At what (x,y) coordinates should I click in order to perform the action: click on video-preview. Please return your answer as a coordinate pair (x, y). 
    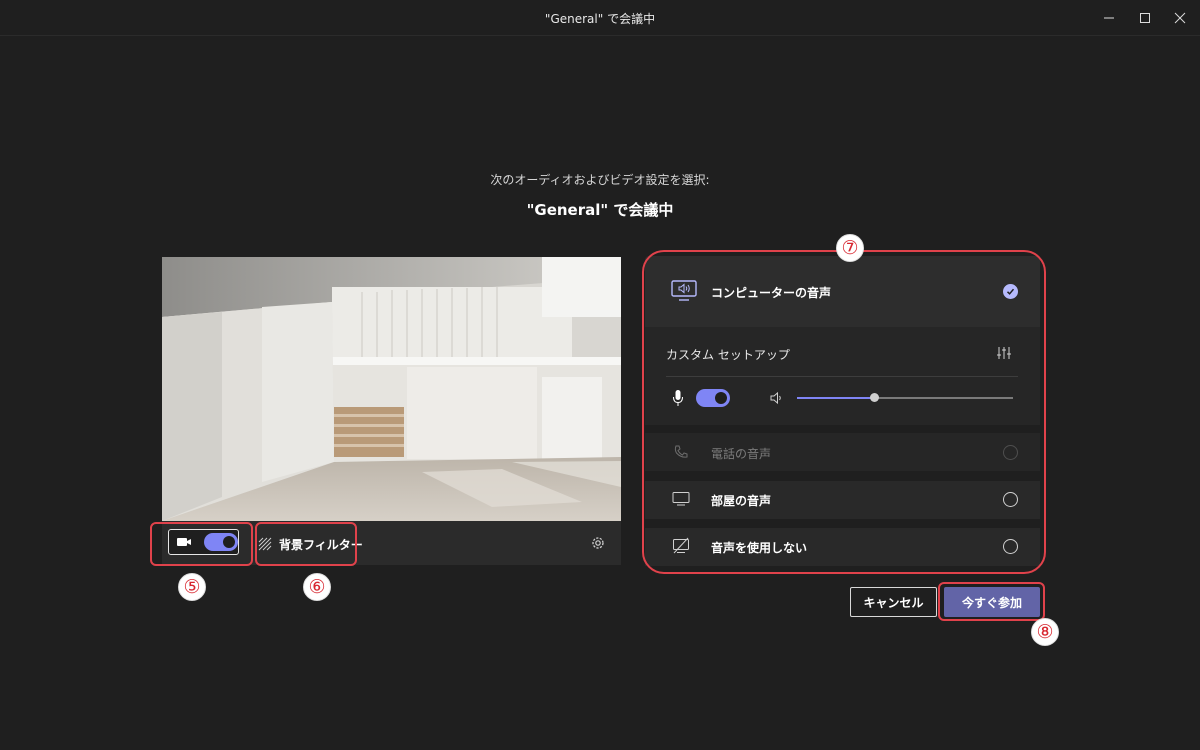
    Looking at the image, I should click on (391, 389).